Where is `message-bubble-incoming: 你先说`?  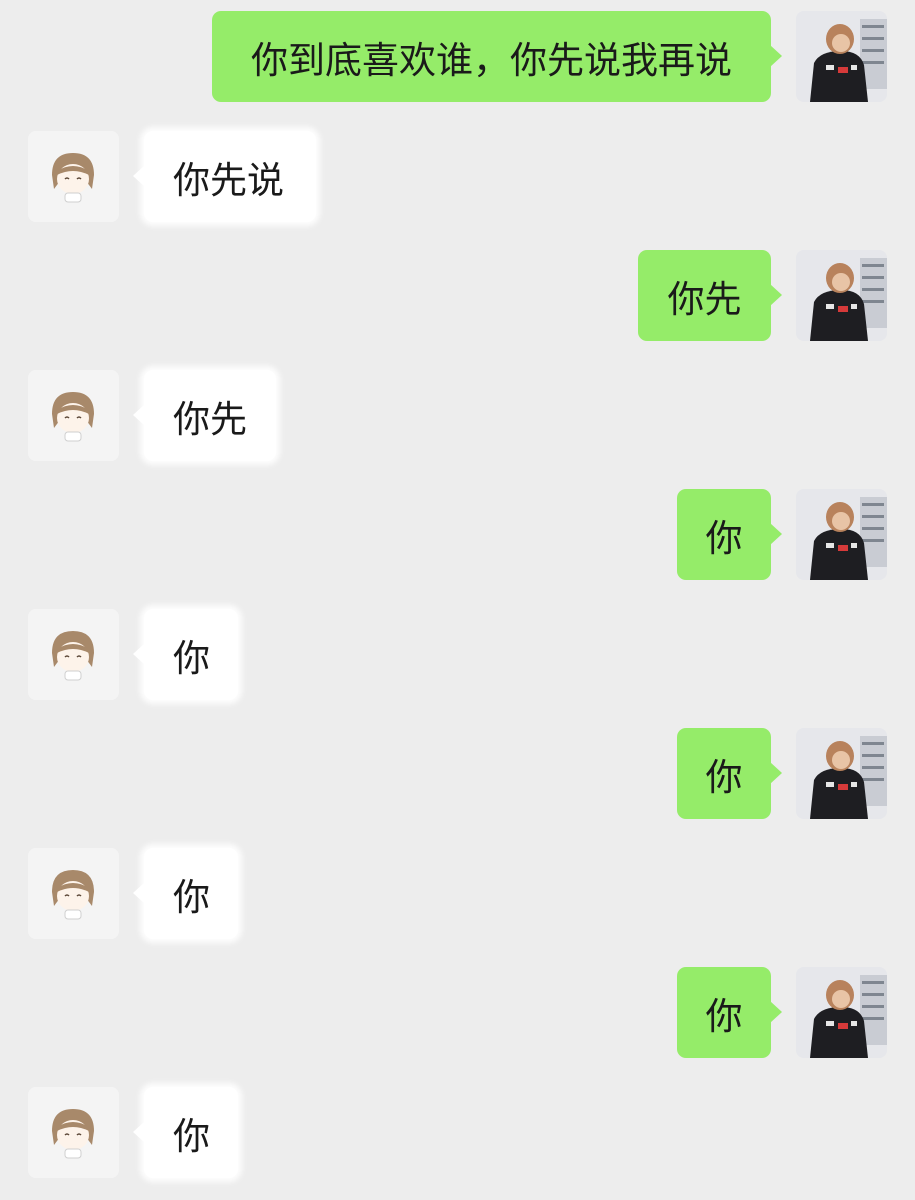 message-bubble-incoming: 你先说 is located at coordinates (224, 176).